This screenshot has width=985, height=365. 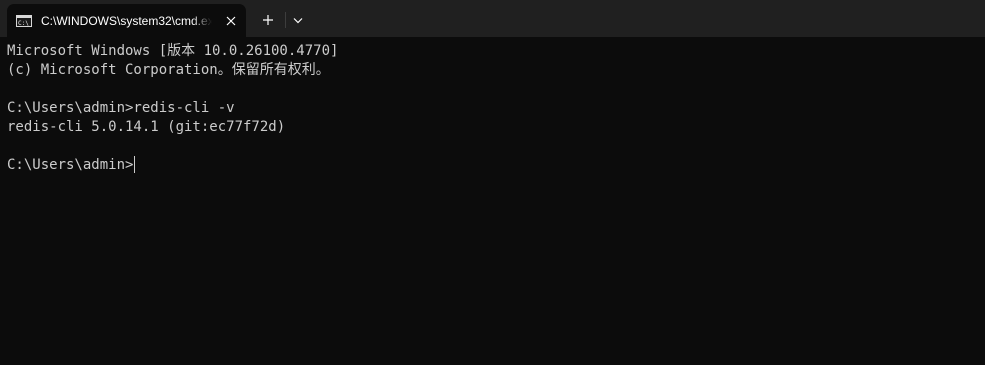 I want to click on cmd-icon: C:\, so click(x=24, y=21).